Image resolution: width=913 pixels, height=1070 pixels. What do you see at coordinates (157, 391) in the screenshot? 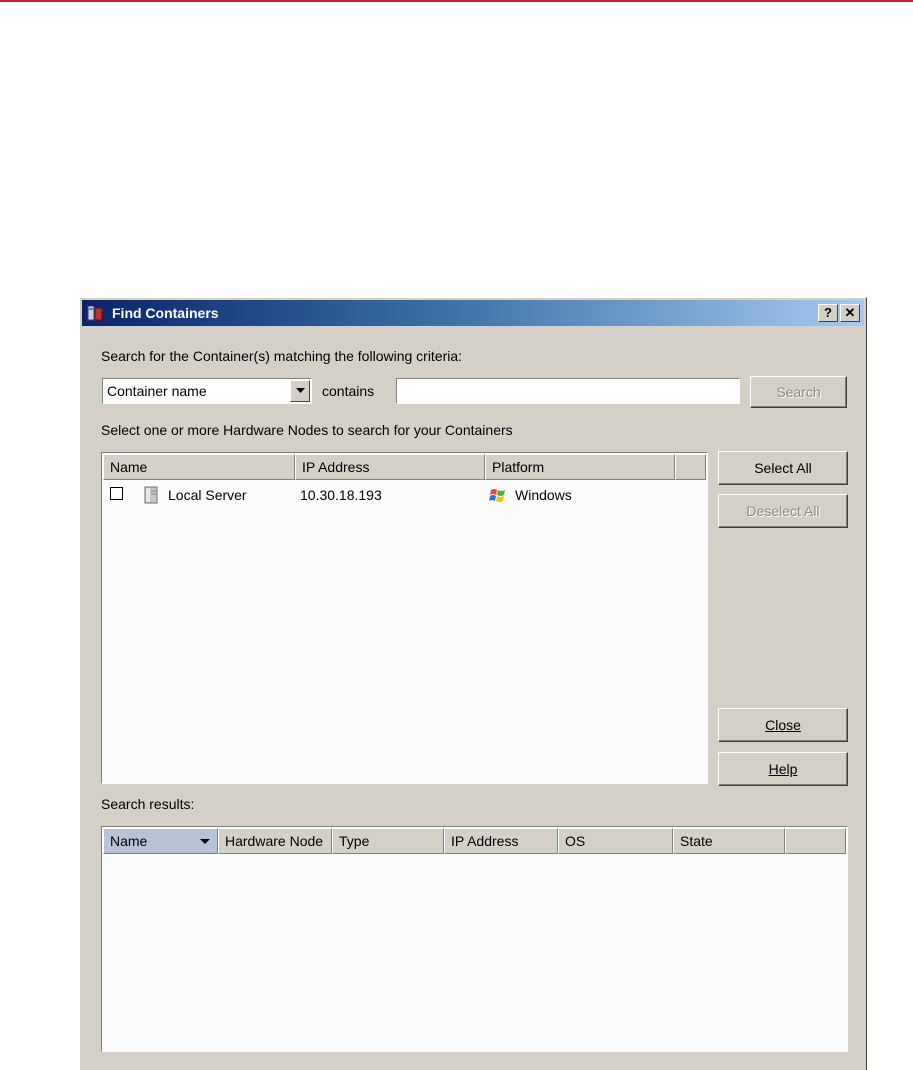
I see `field-select-value: Container name` at bounding box center [157, 391].